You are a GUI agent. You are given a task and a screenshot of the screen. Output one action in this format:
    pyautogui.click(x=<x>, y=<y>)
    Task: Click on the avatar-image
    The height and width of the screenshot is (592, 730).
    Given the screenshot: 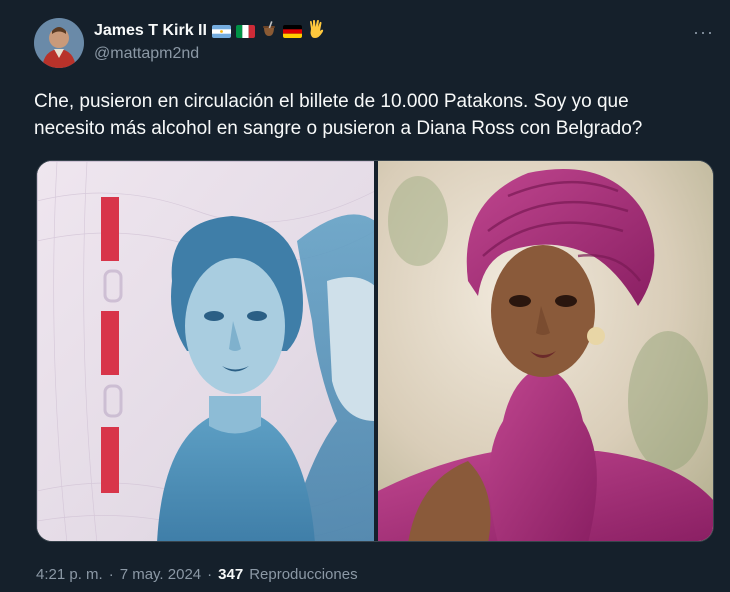 What is the action you would take?
    pyautogui.click(x=59, y=43)
    